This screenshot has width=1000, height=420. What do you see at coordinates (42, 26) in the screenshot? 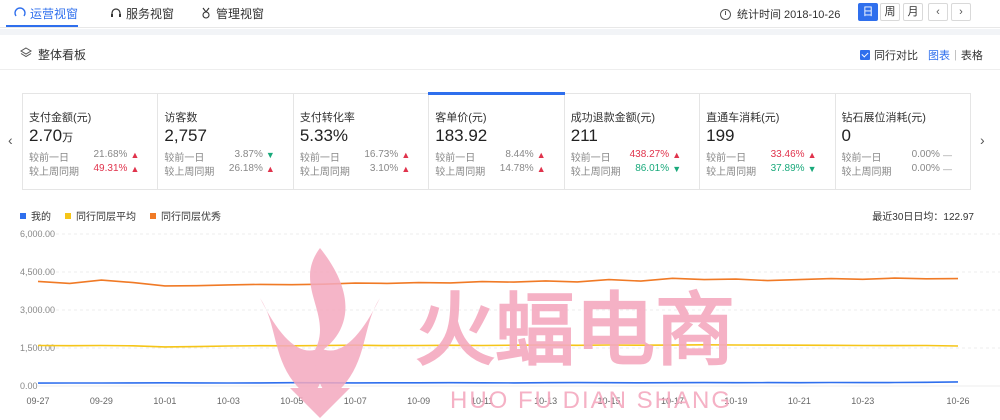
I see `active-tab-indicator` at bounding box center [42, 26].